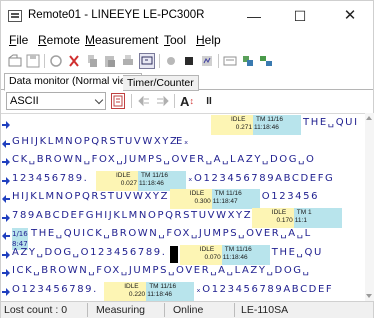 This screenshot has height=318, width=374. What do you see at coordinates (161, 270) in the screenshot?
I see `data-text: ICK␣BROWN␣FOX␣JUMPS␣OVER␣A␣LAZY␣DOG␣` at bounding box center [161, 270].